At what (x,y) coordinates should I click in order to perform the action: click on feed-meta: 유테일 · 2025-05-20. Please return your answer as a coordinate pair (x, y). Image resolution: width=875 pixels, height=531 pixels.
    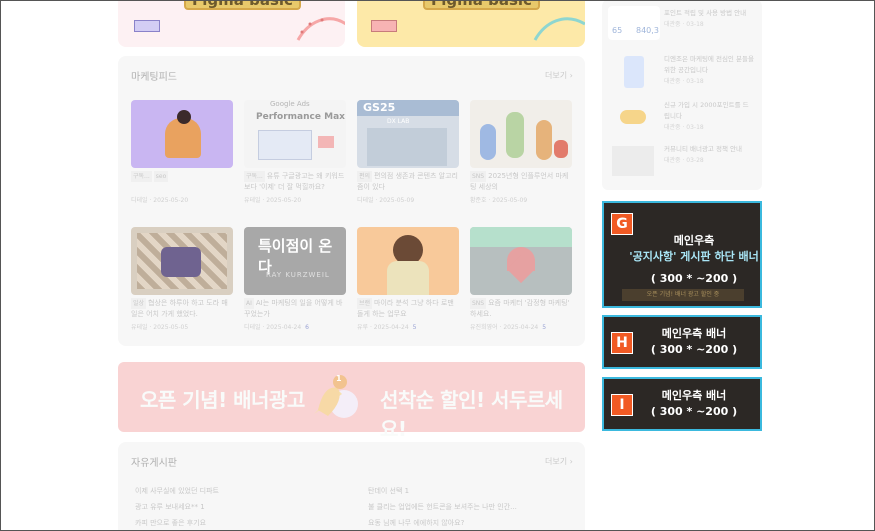
    Looking at the image, I should click on (273, 200).